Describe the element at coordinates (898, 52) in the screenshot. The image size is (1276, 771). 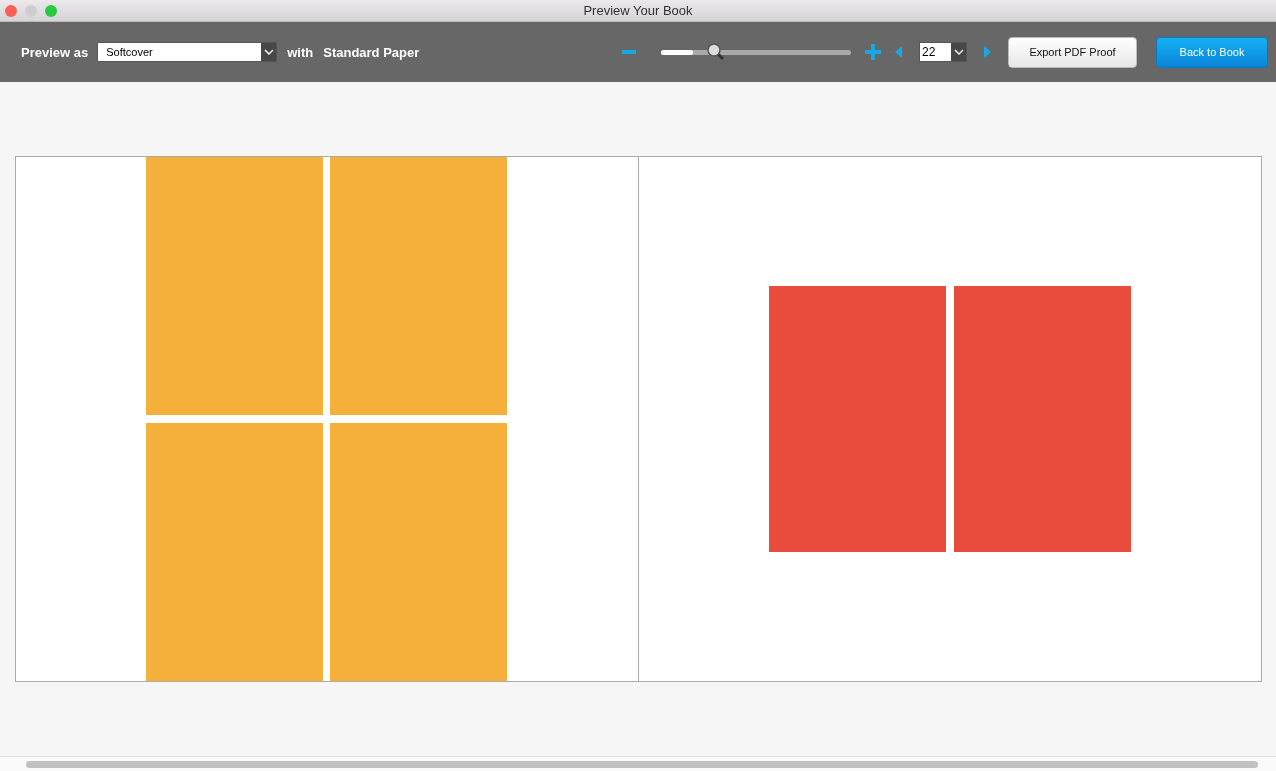
I see `previous-page-icon` at that location.